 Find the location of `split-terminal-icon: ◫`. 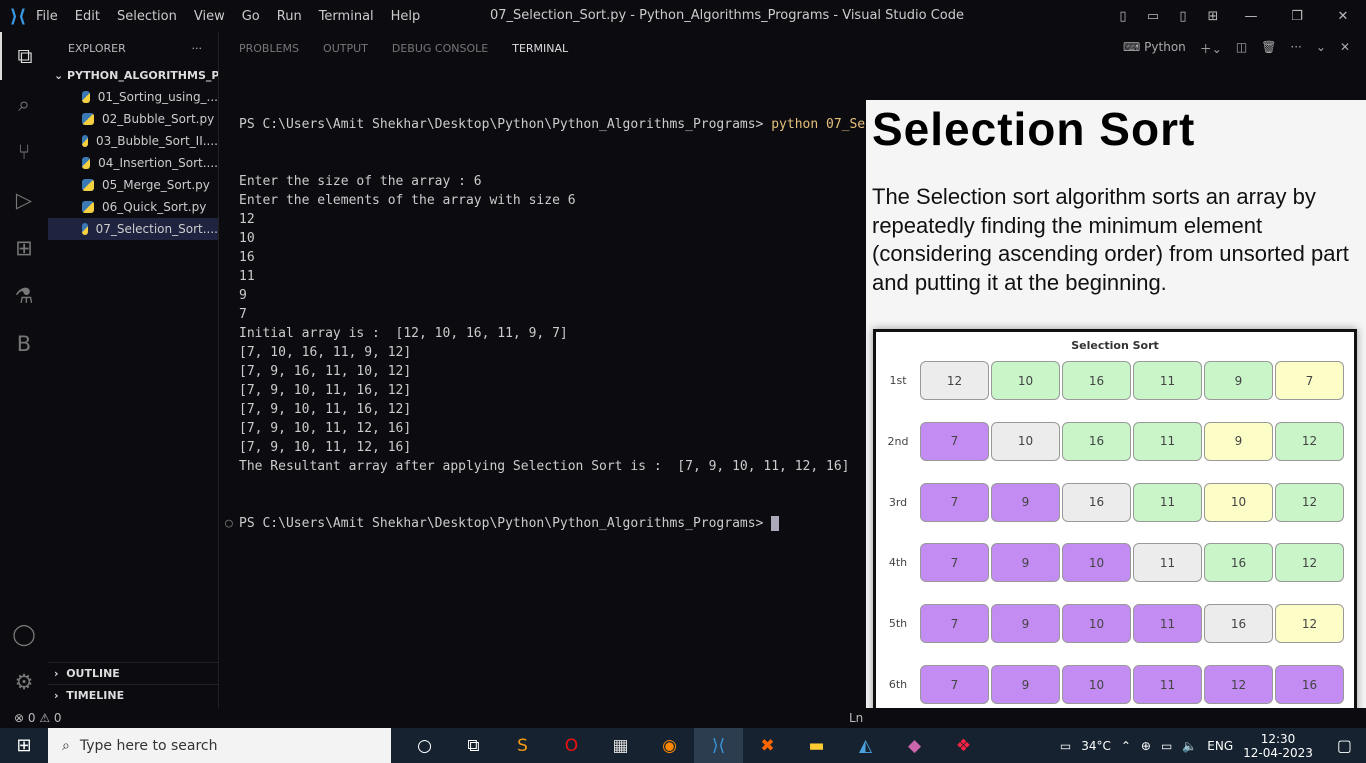

split-terminal-icon: ◫ is located at coordinates (1241, 48).